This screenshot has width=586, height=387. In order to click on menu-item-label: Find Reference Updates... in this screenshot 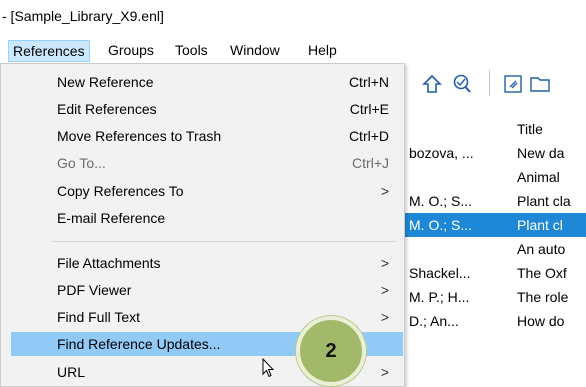, I will do `click(139, 344)`.